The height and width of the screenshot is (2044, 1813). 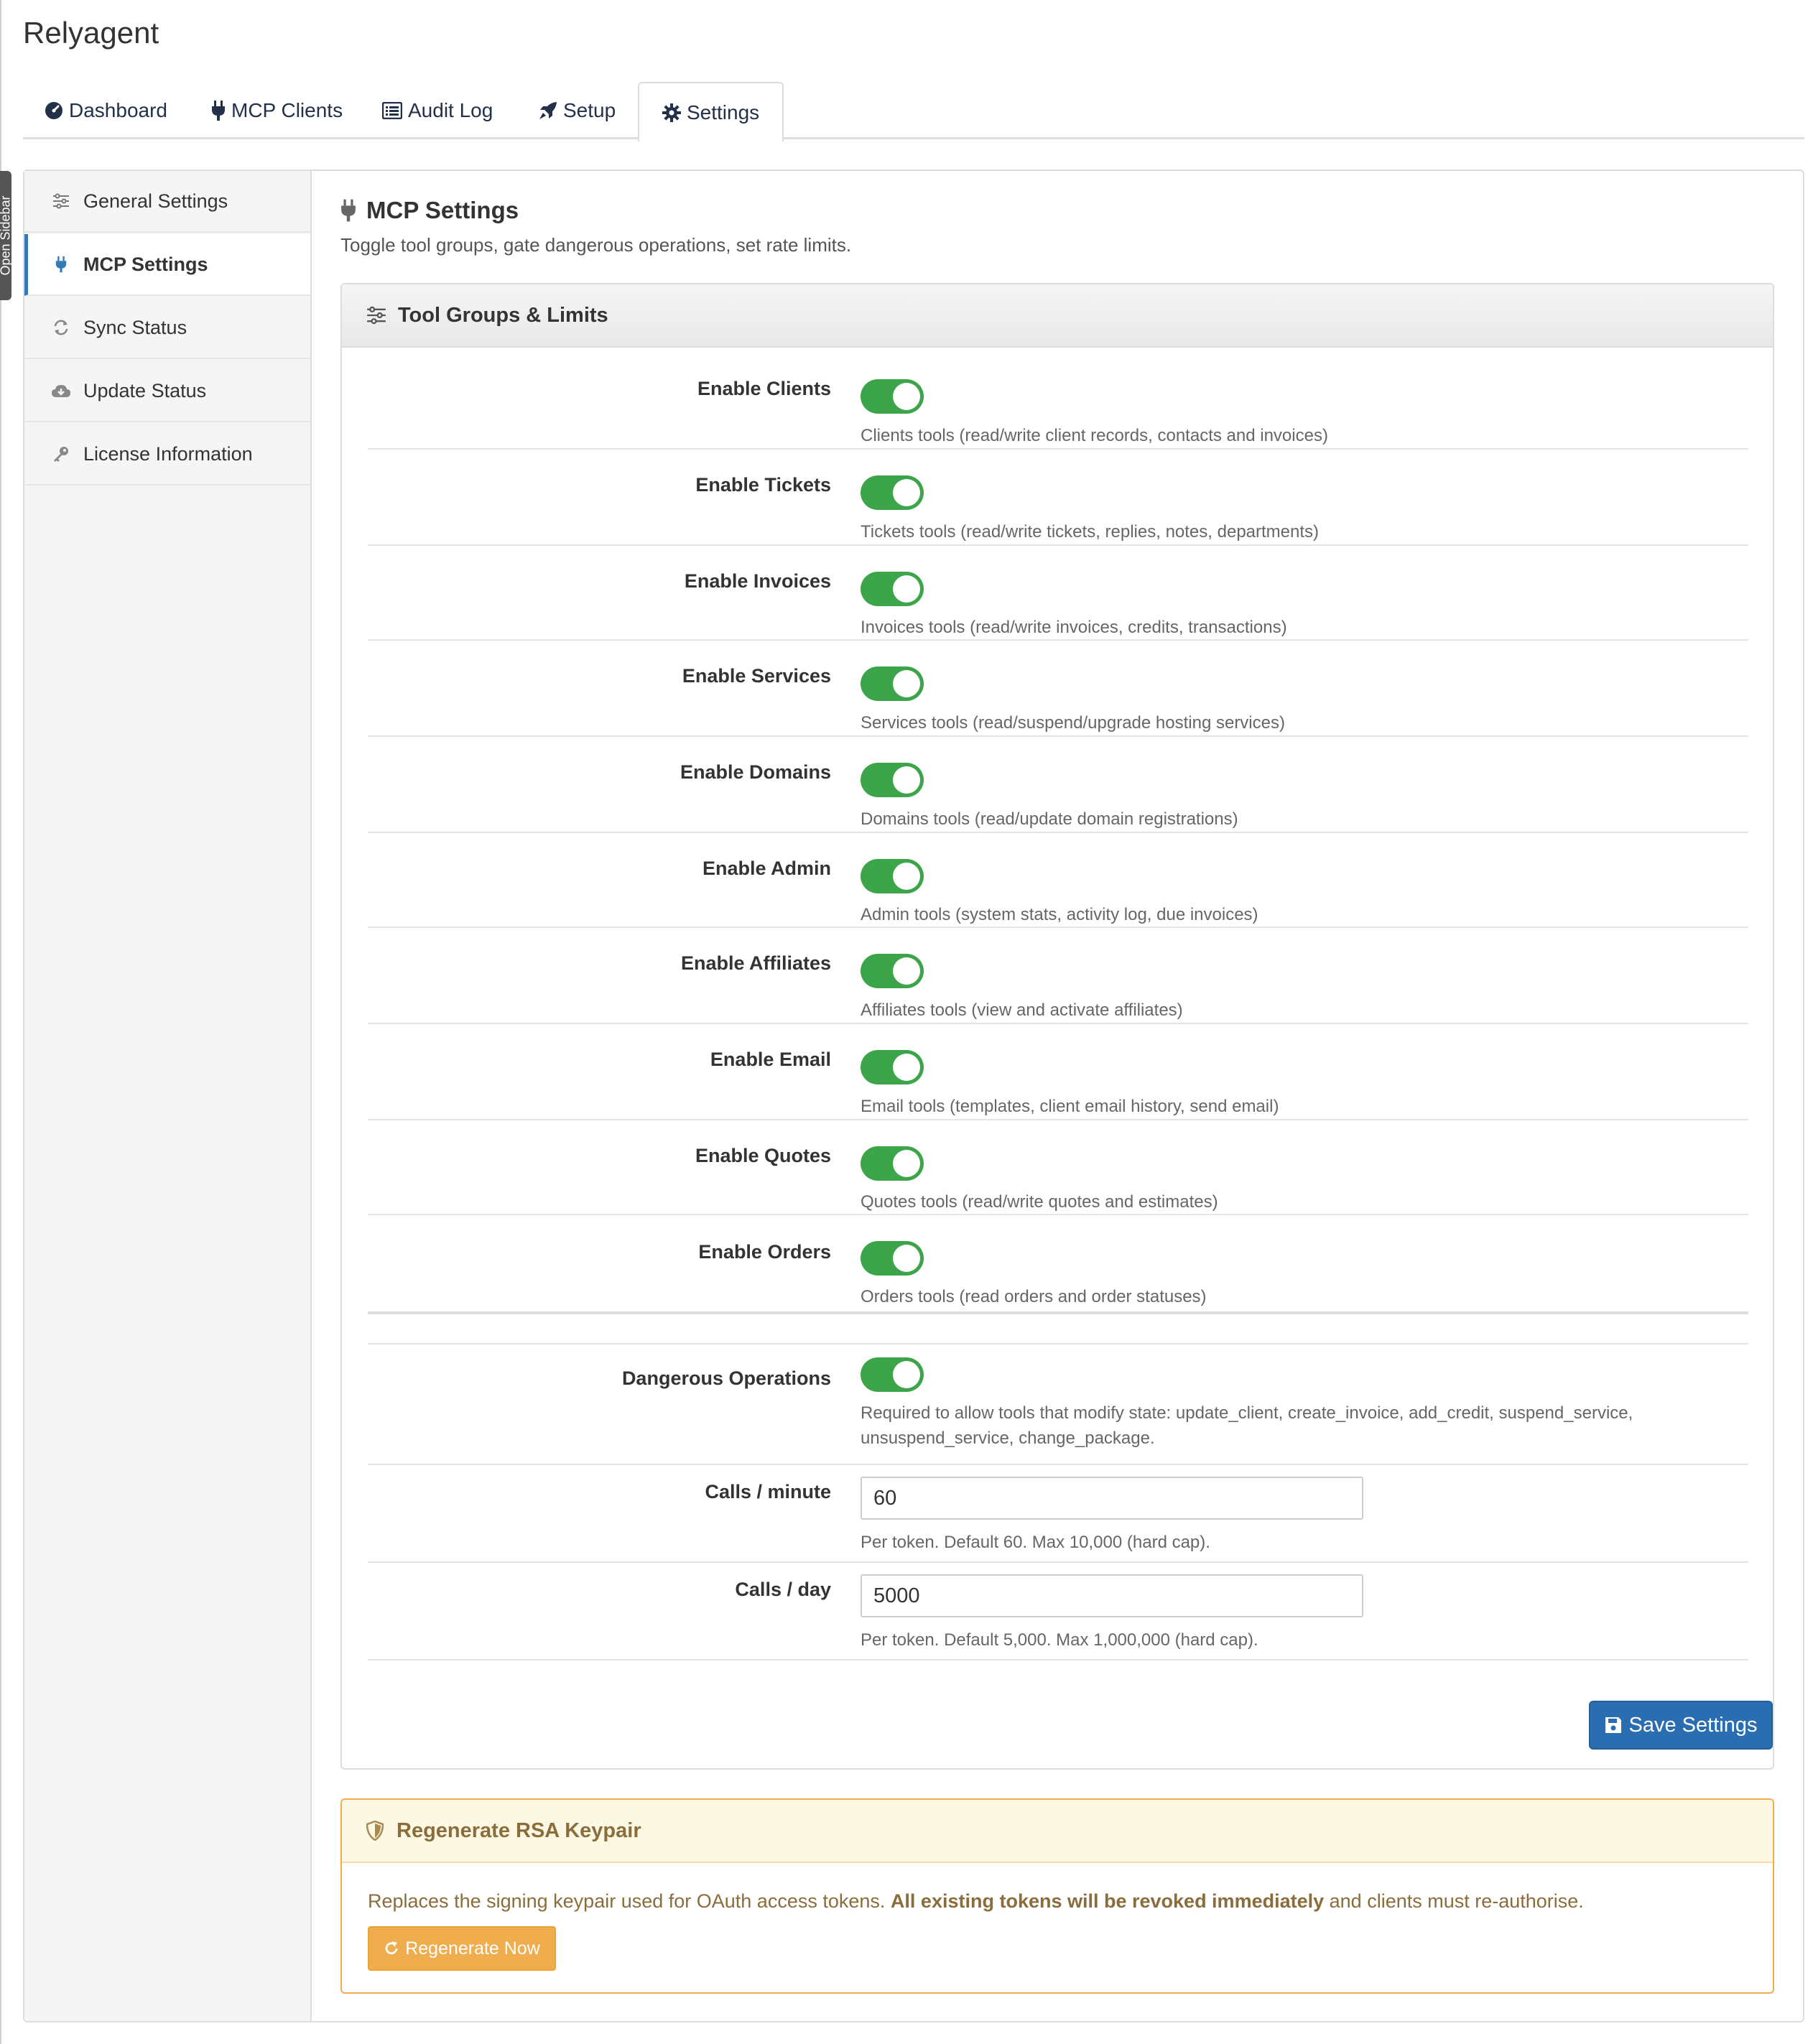 I want to click on warning-heading: Regenerate RSA Keypair, so click(x=1057, y=1831).